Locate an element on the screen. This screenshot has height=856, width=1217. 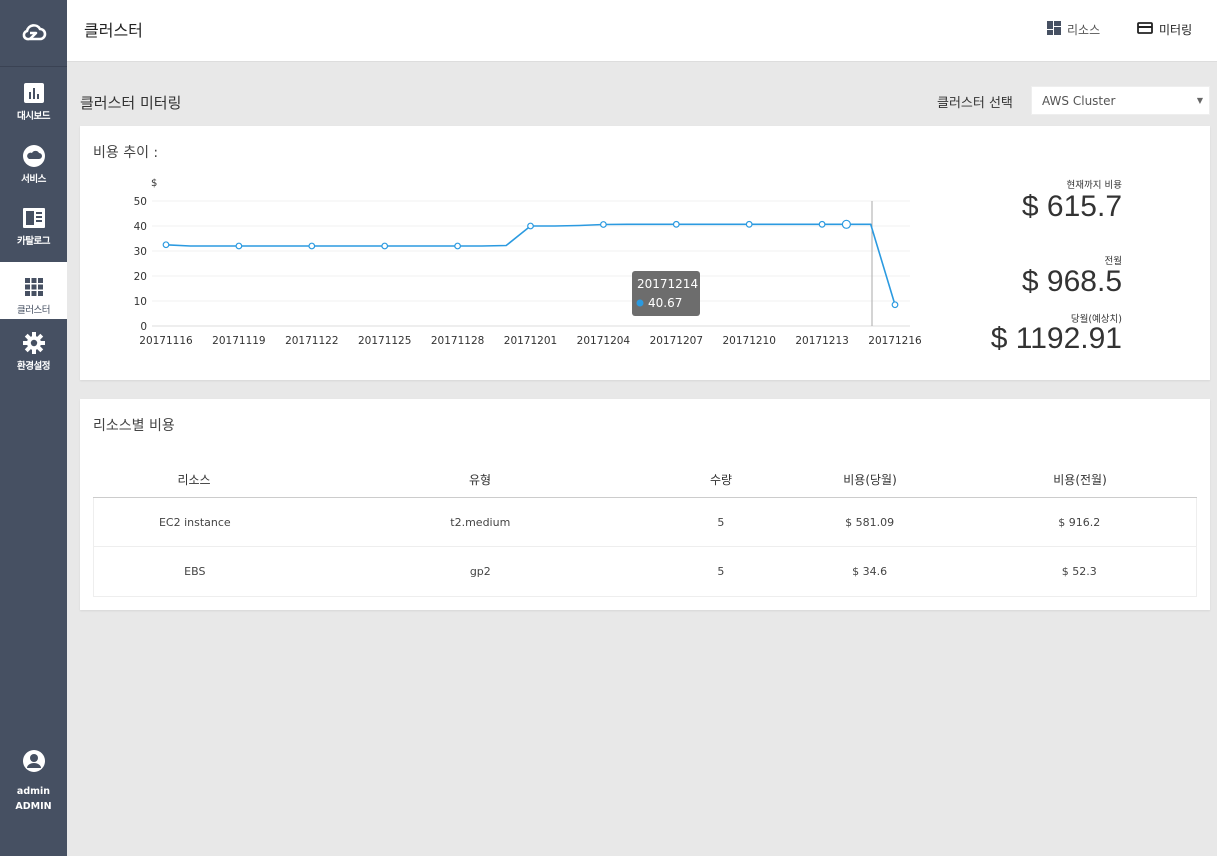
table-header: 리소스 유형 수량 비용(당월) 비용(전월) is located at coordinates (645, 480).